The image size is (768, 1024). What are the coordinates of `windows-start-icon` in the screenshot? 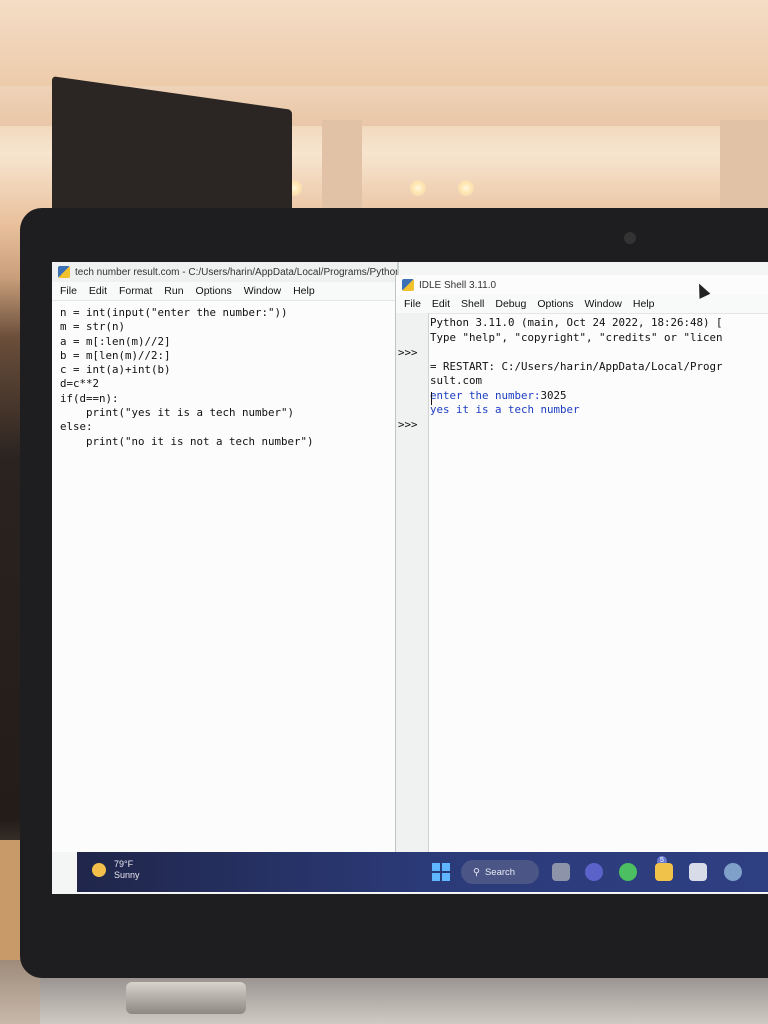 It's located at (441, 872).